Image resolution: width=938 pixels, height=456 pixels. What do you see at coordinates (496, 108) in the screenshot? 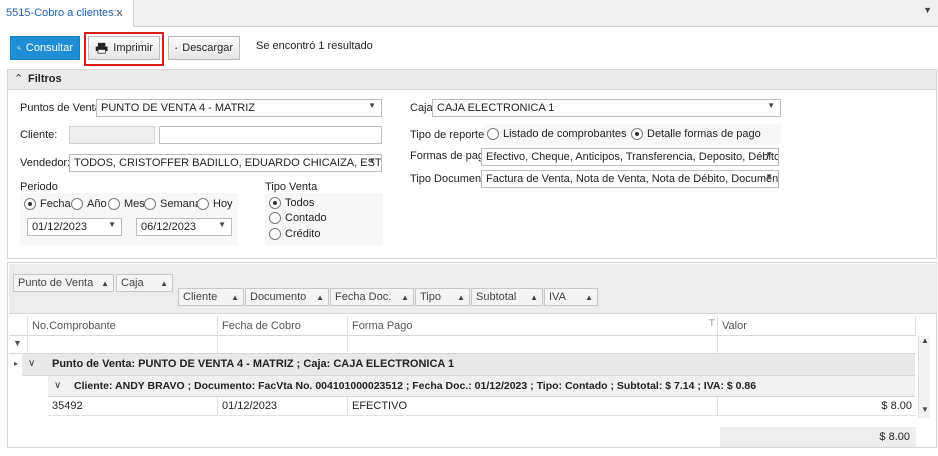
I see `caja-value: CAJA ELECTRONICA 1` at bounding box center [496, 108].